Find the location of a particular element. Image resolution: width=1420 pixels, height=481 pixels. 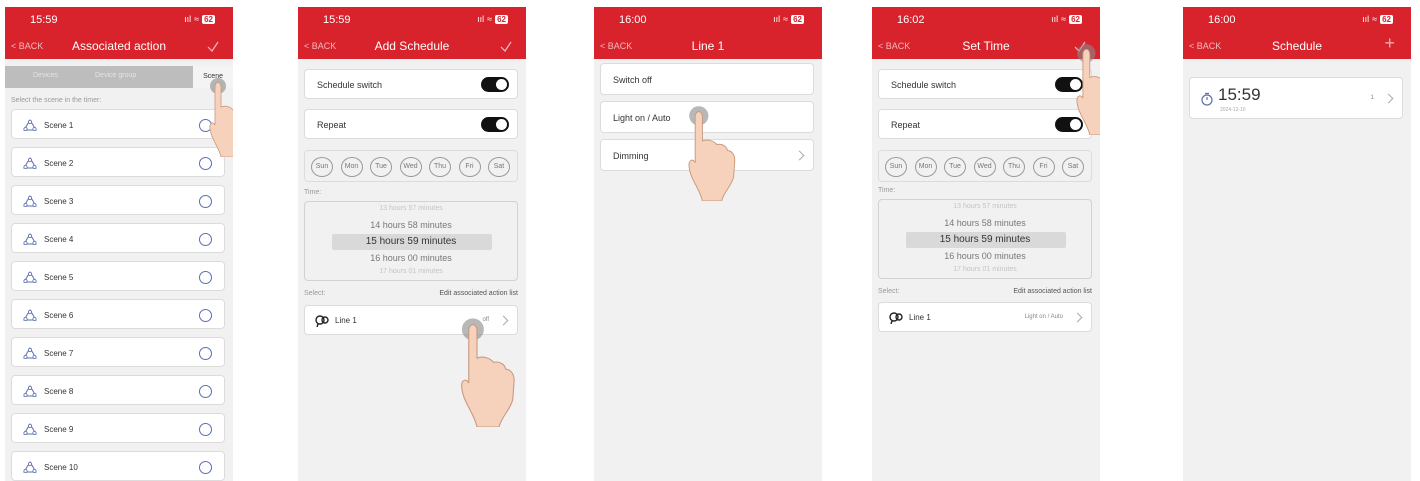

schedule-switch-row: Schedule switch is located at coordinates (985, 84).